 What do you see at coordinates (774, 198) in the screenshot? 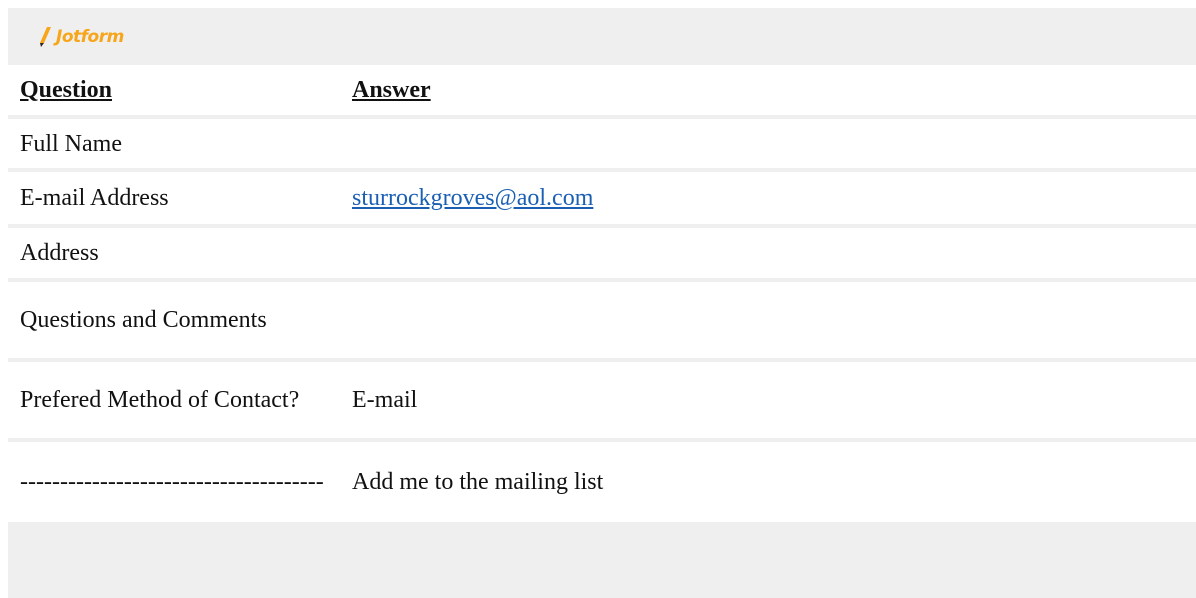
I see `answer-cell: sturrockgroves@aol.com` at bounding box center [774, 198].